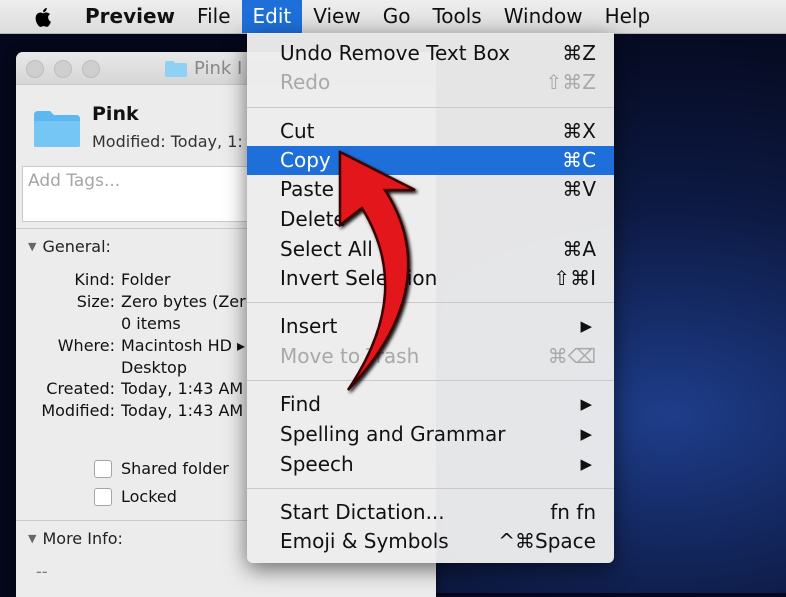  I want to click on menu-item-delete: Delete, so click(430, 219).